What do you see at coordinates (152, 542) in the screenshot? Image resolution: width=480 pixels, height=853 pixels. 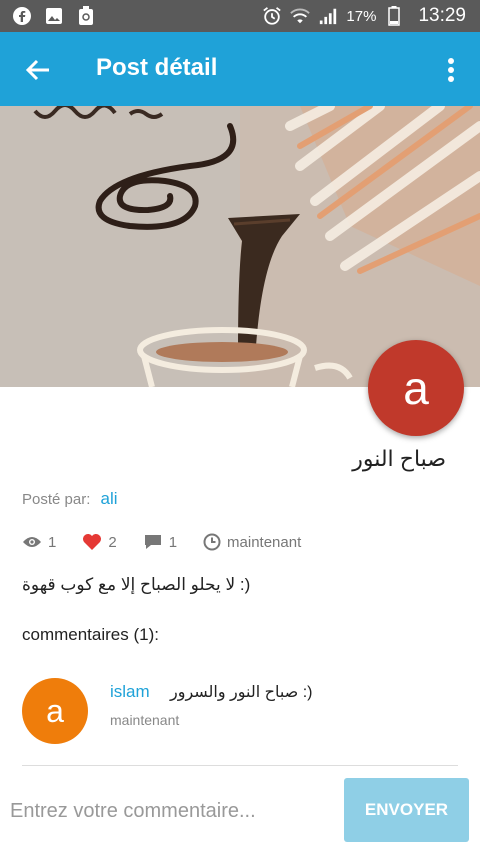 I see `comment-icon` at bounding box center [152, 542].